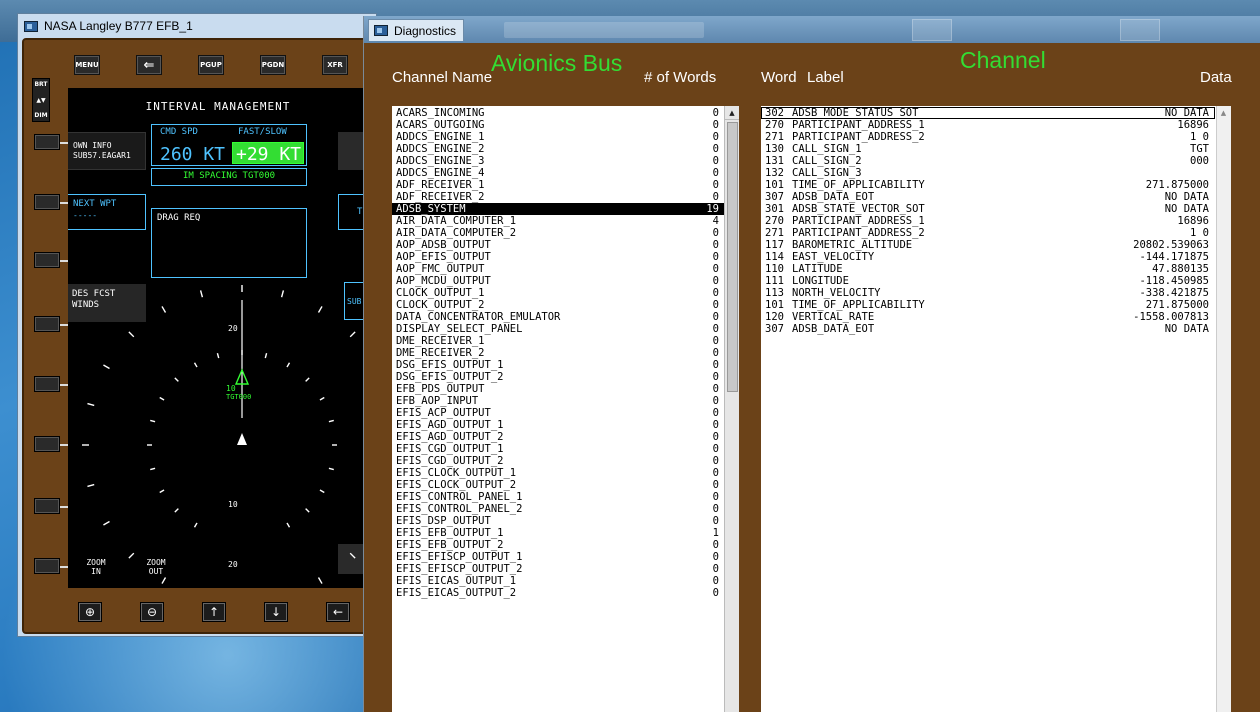  What do you see at coordinates (565, 557) in the screenshot?
I see `channel-row: EFIS_EFISCP_OUTPUT_1 0` at bounding box center [565, 557].